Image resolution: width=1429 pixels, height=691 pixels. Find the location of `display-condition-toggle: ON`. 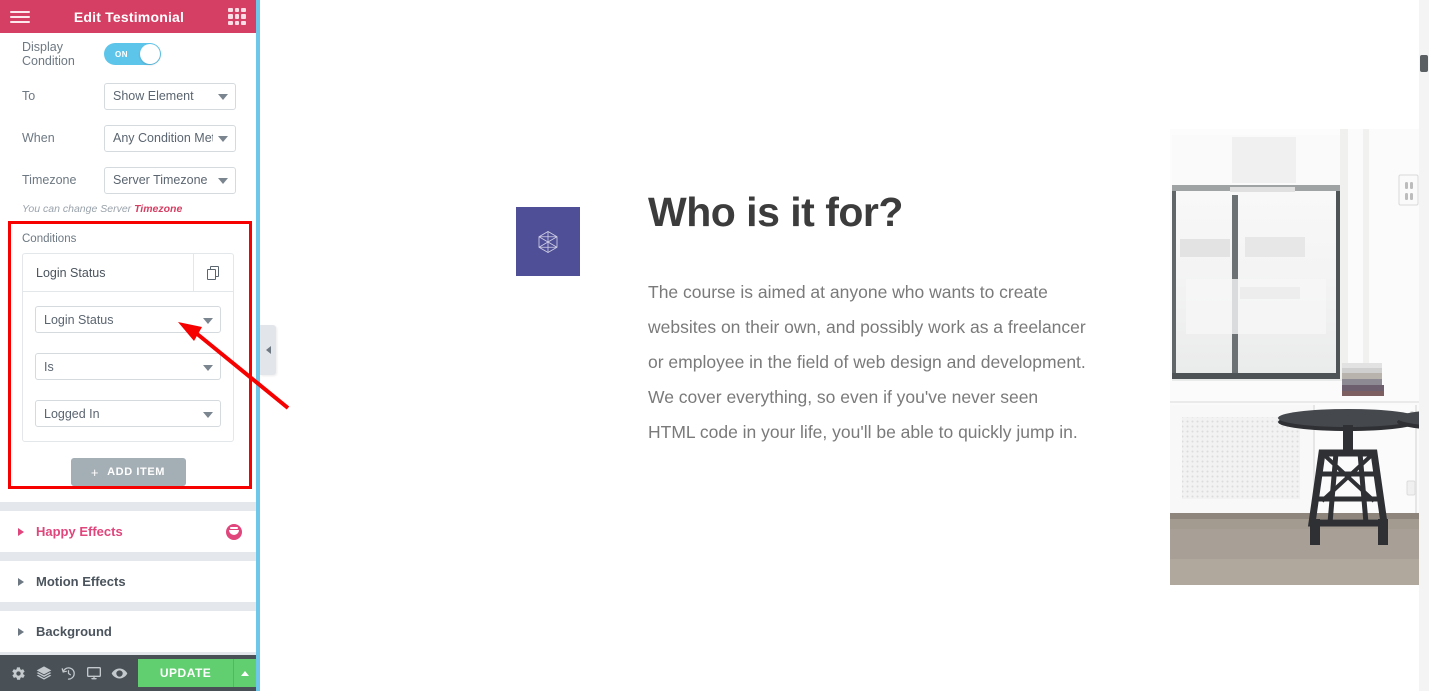

display-condition-toggle: ON is located at coordinates (132, 54).